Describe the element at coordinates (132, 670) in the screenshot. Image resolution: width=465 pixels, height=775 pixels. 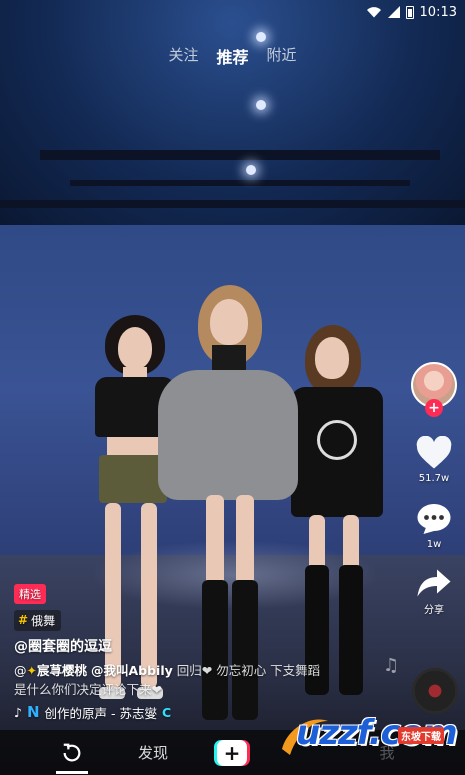
I see `mention-link: @我叫Abbily` at that location.